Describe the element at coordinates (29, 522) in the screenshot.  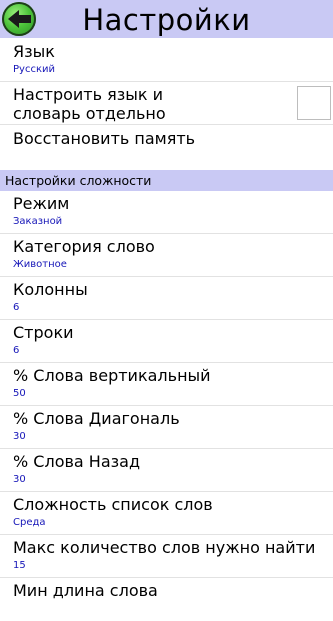
I see `setting-value: Среда` at that location.